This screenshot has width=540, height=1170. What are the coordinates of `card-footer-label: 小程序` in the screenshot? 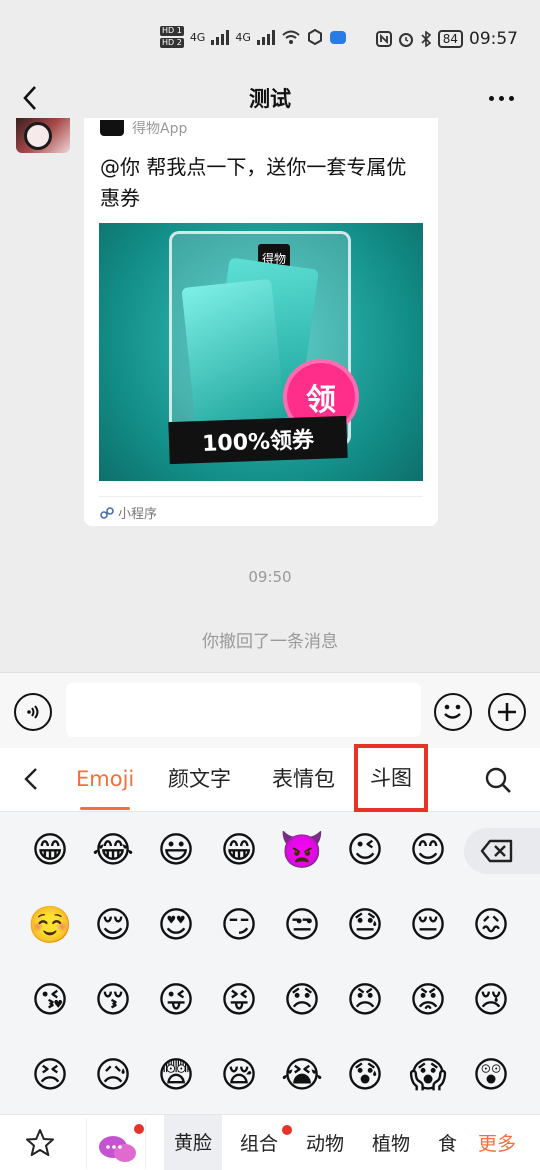 It's located at (138, 514).